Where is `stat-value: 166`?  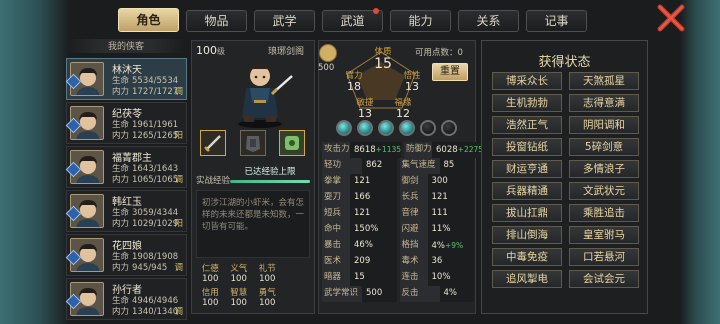 stat-value: 166 is located at coordinates (362, 197).